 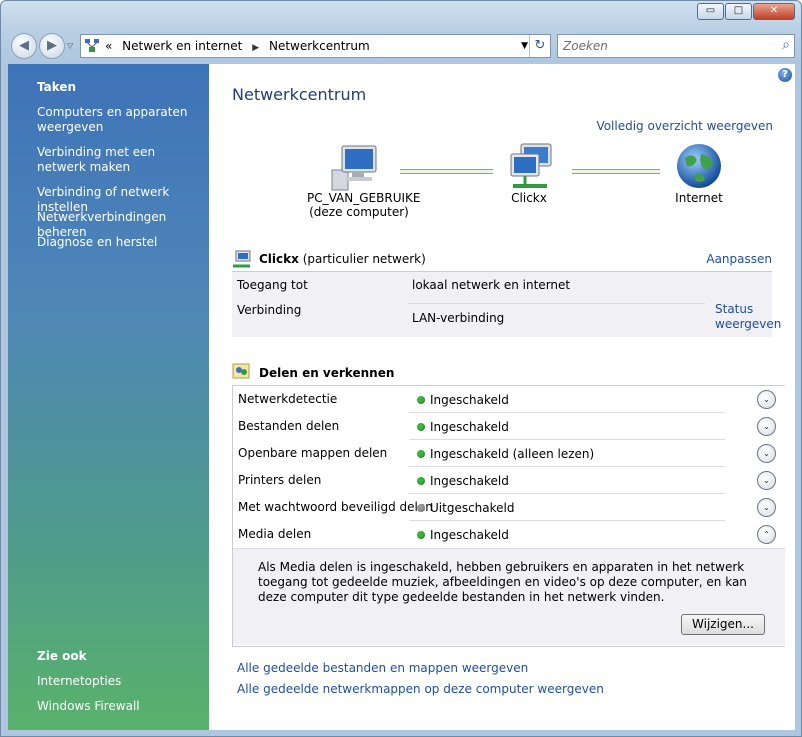 What do you see at coordinates (119, 706) in the screenshot?
I see `link-windows-firewall: Windows Firewall` at bounding box center [119, 706].